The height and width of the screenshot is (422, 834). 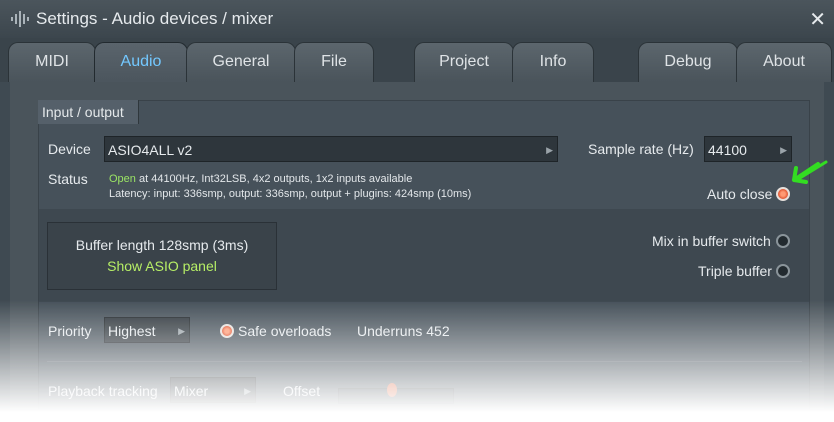 I want to click on auto-close-toggle, so click(x=783, y=194).